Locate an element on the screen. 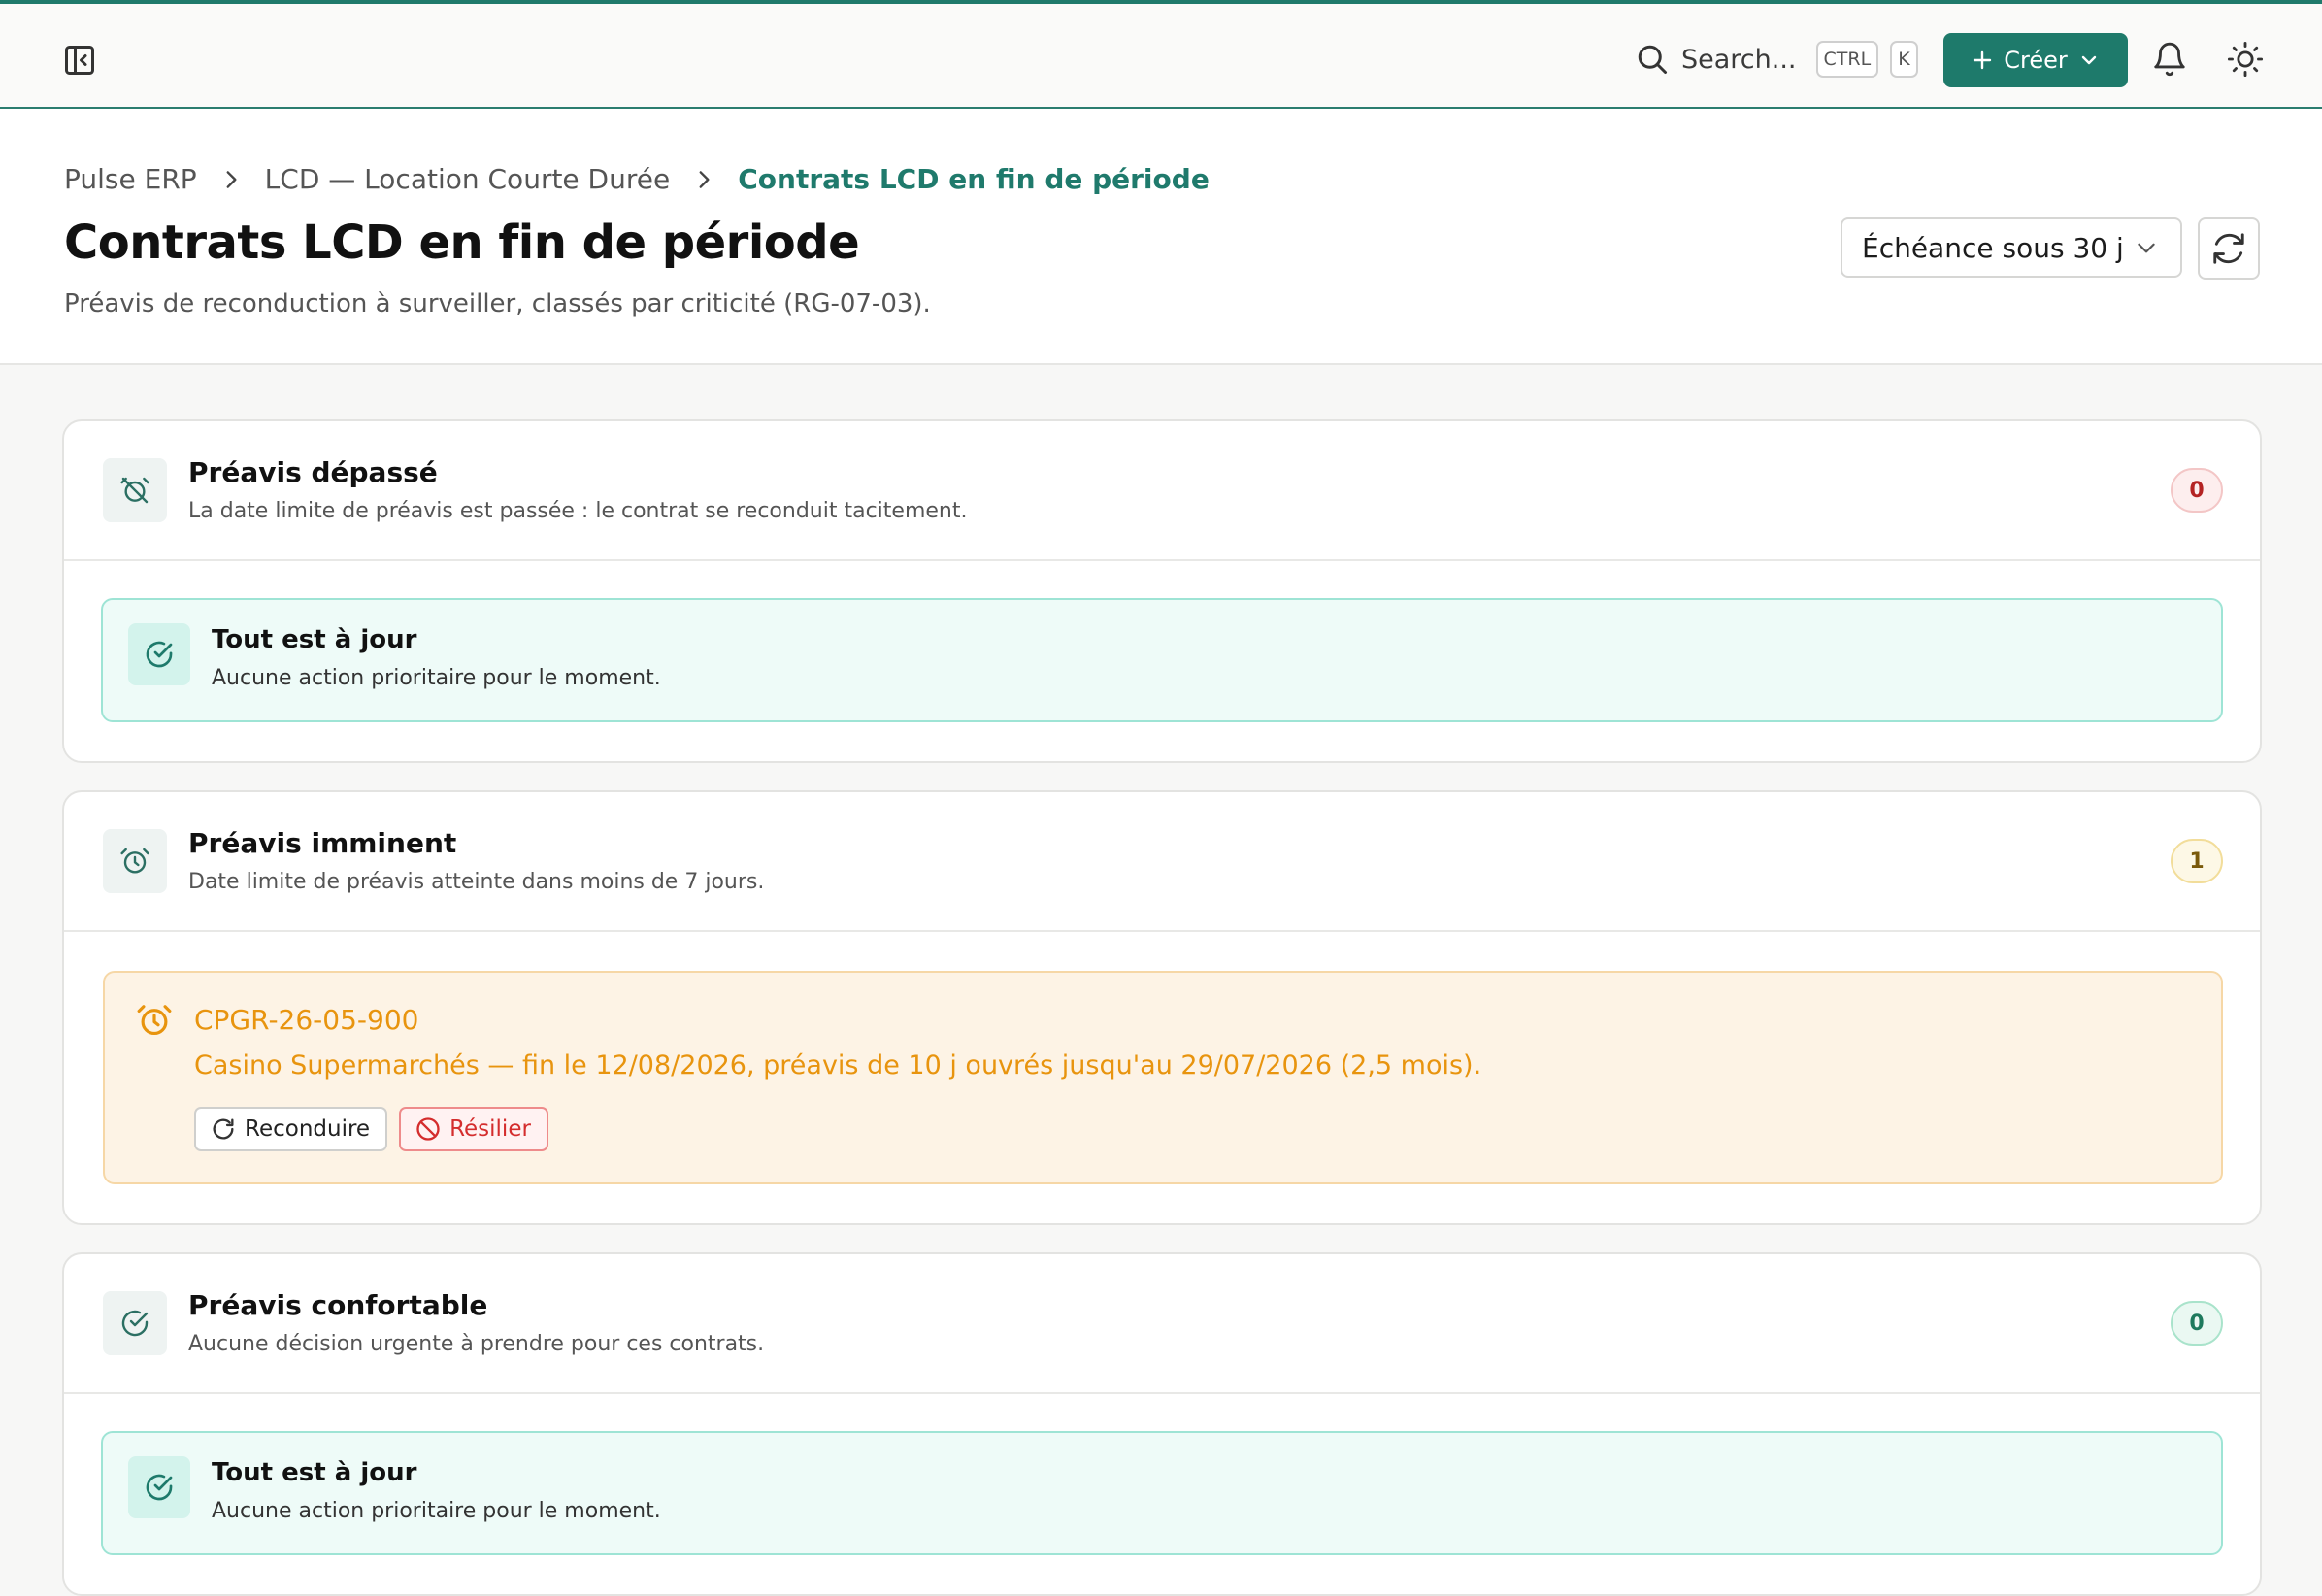 Image resolution: width=2322 pixels, height=1596 pixels. create-button-label: Créer is located at coordinates (2036, 60).